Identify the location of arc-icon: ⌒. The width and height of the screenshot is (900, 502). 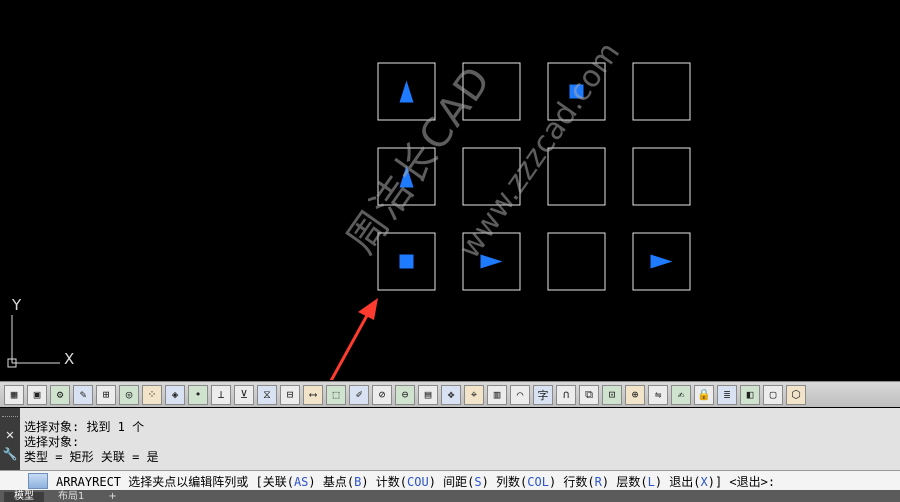
(520, 394).